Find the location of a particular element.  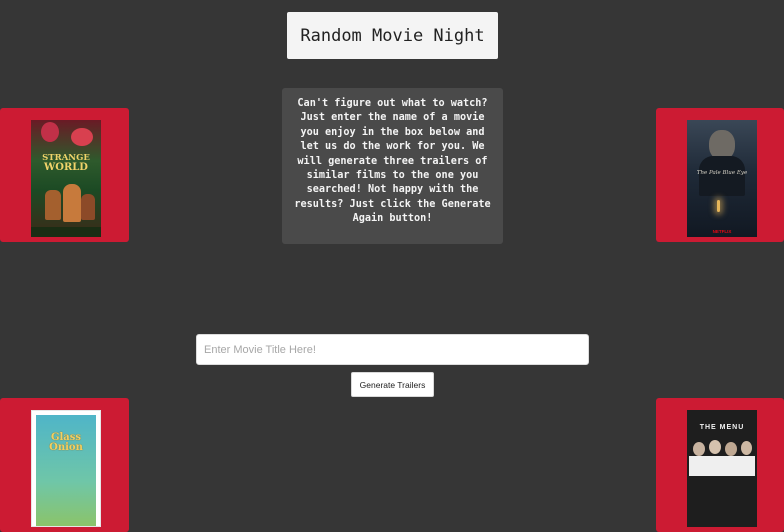

poster-pale-blue-eye: The Pale Blue Eye NETFLIX is located at coordinates (722, 178).